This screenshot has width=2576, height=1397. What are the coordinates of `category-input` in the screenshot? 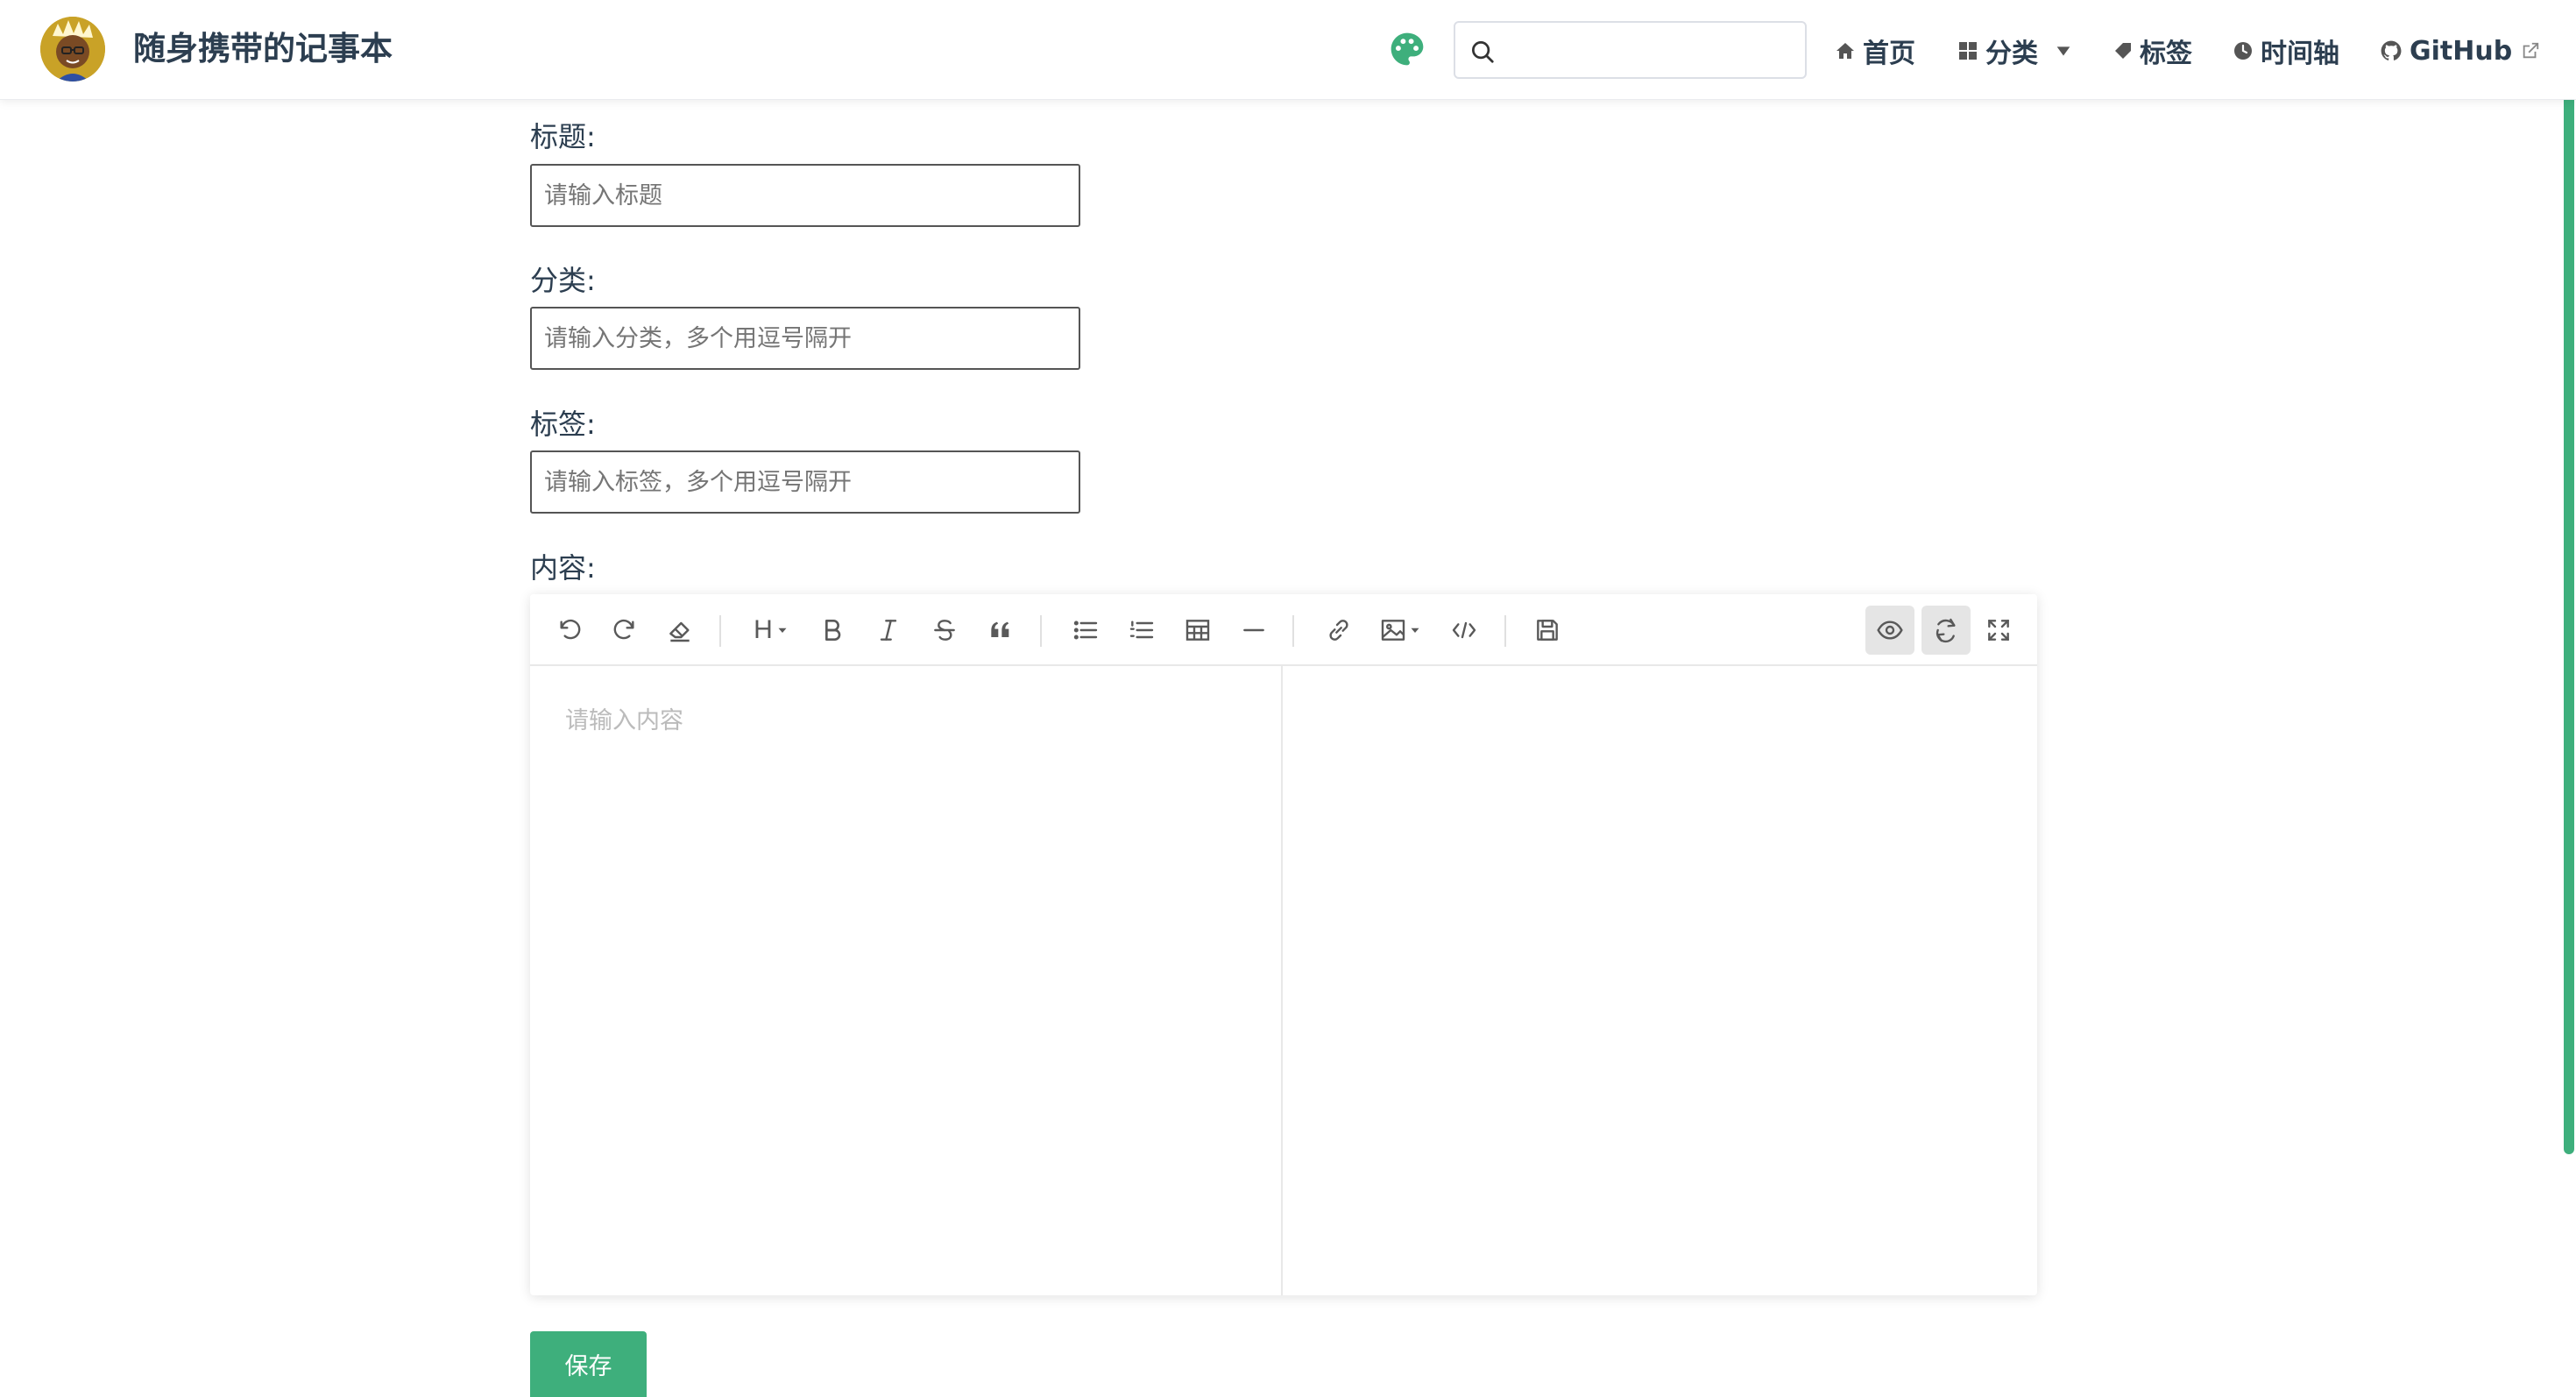 It's located at (805, 339).